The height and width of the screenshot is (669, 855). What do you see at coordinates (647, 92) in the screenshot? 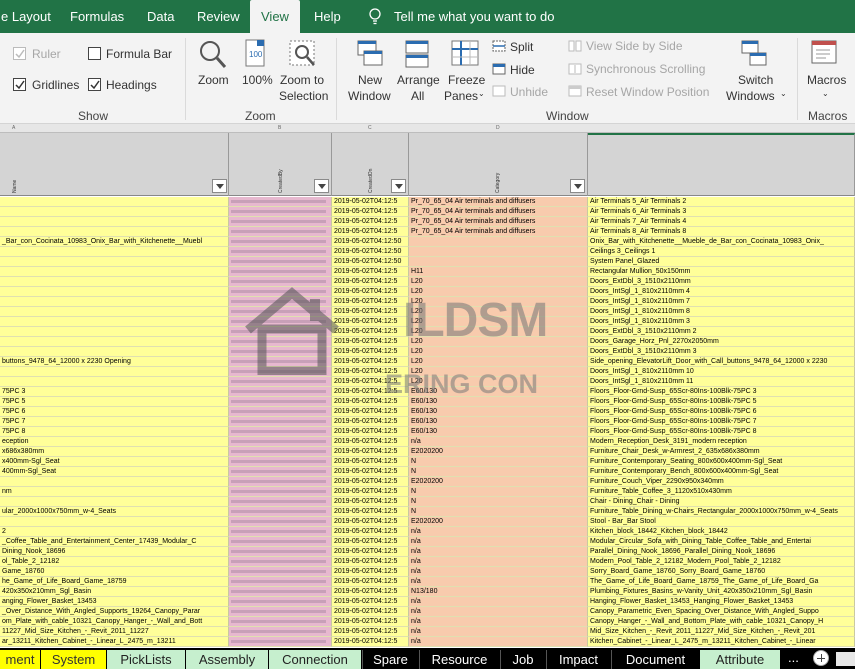
I see `reset-window-position-button: Reset Window Position` at bounding box center [647, 92].